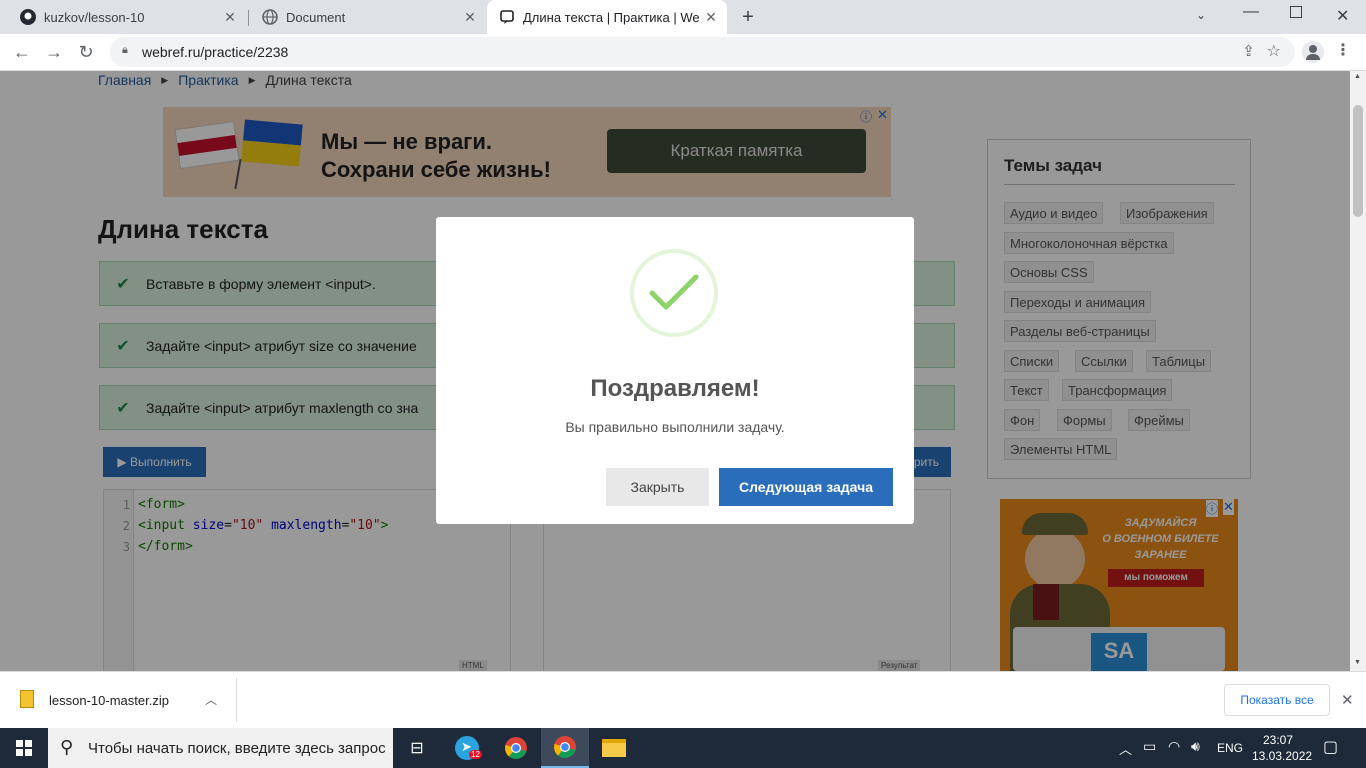  I want to click on success-check-icon, so click(674, 292).